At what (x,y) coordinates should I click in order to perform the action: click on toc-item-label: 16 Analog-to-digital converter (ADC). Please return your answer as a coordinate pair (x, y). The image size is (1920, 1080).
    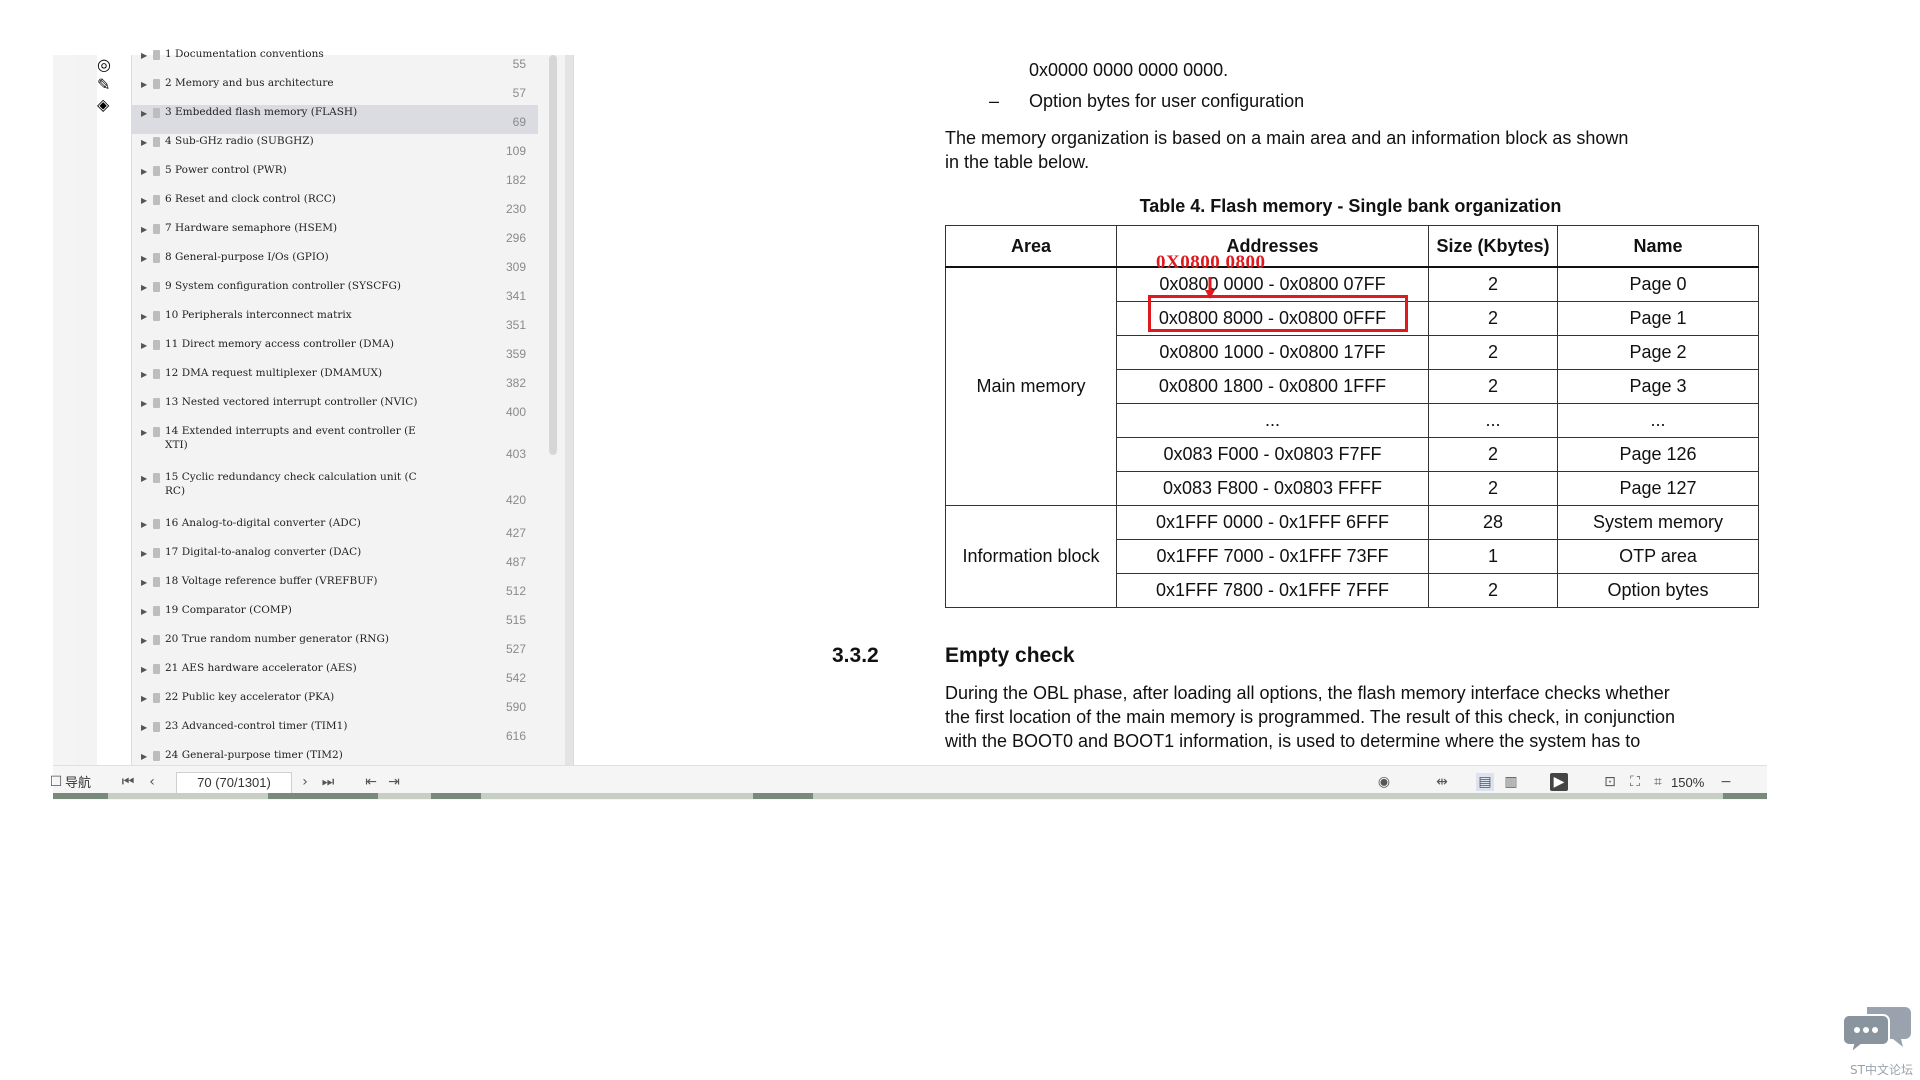
    Looking at the image, I should click on (263, 523).